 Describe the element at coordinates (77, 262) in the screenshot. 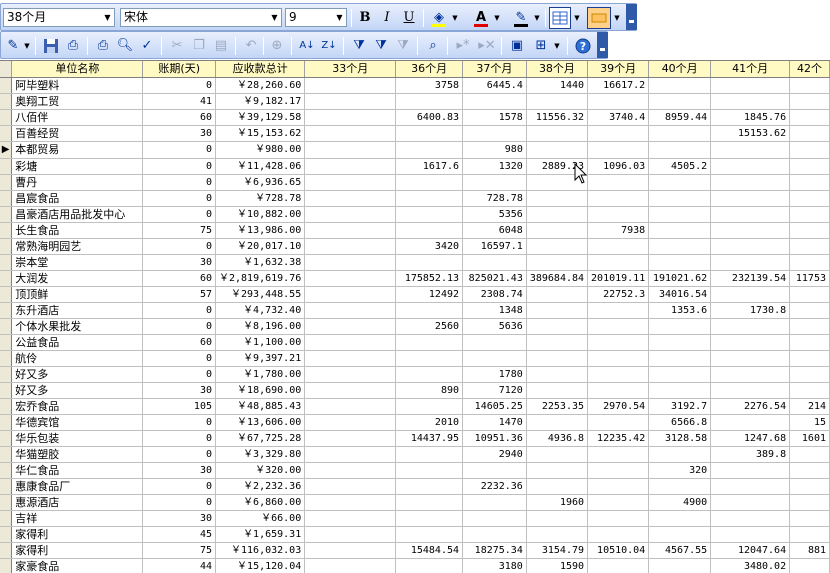

I see `cell-company-name: 崇本堂` at that location.